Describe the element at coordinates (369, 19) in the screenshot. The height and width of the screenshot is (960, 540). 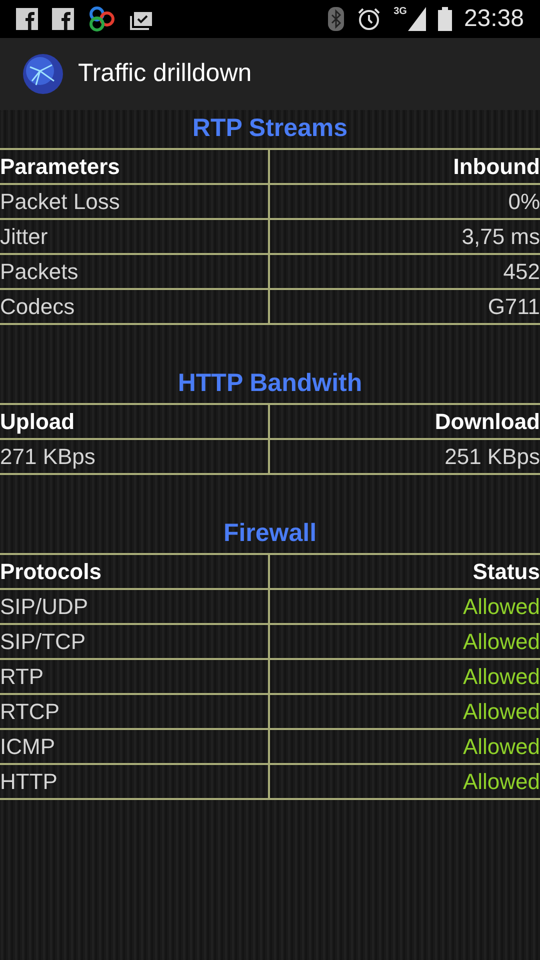
I see `alarm-clock-icon` at that location.